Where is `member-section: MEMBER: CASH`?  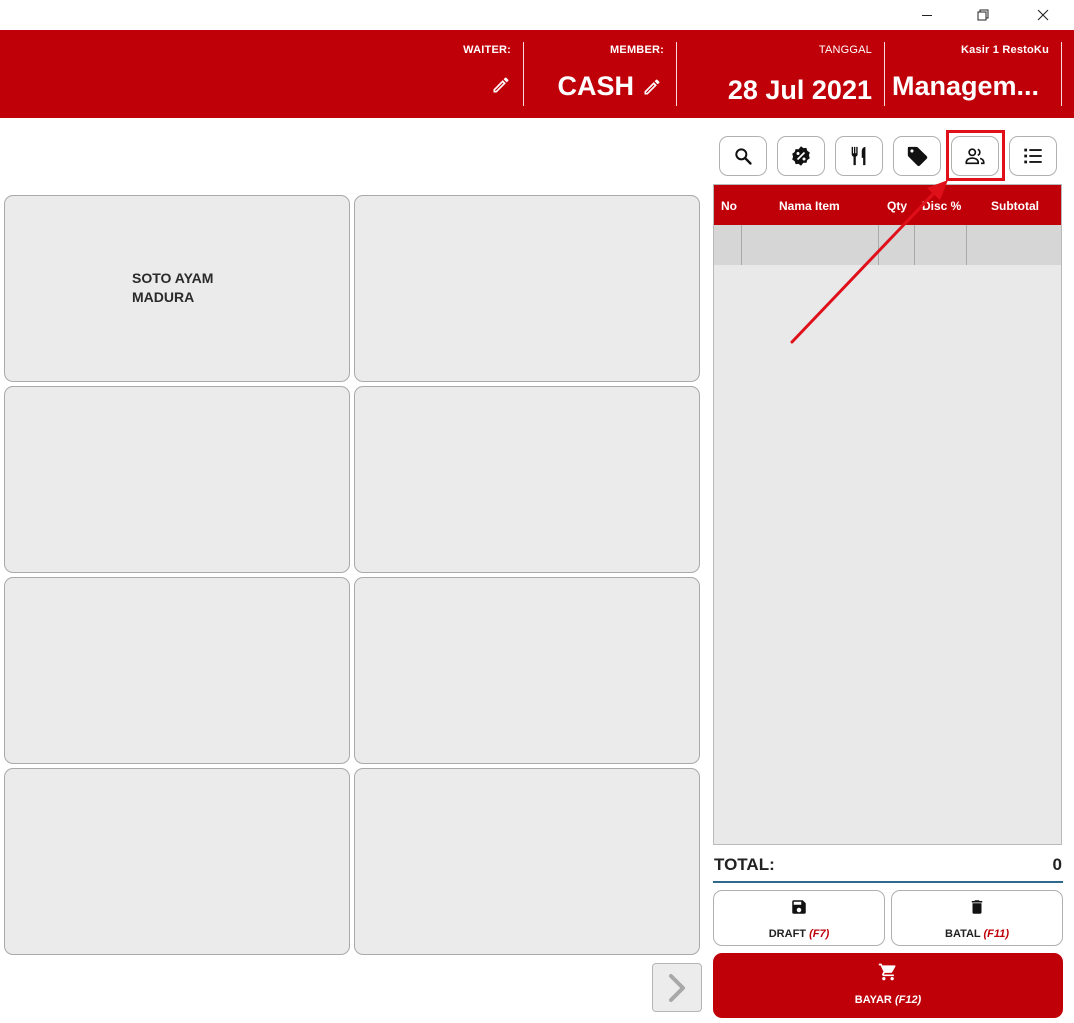 member-section: MEMBER: CASH is located at coordinates (600, 74).